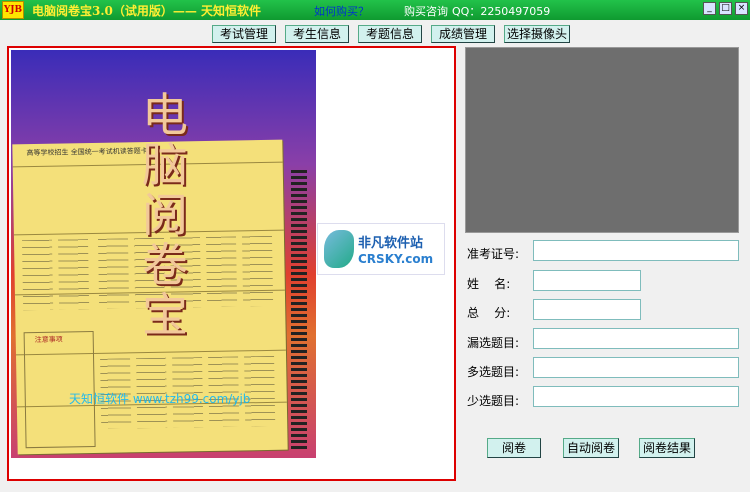 This screenshot has height=492, width=750. I want to click on app-logo: YJB, so click(13, 10).